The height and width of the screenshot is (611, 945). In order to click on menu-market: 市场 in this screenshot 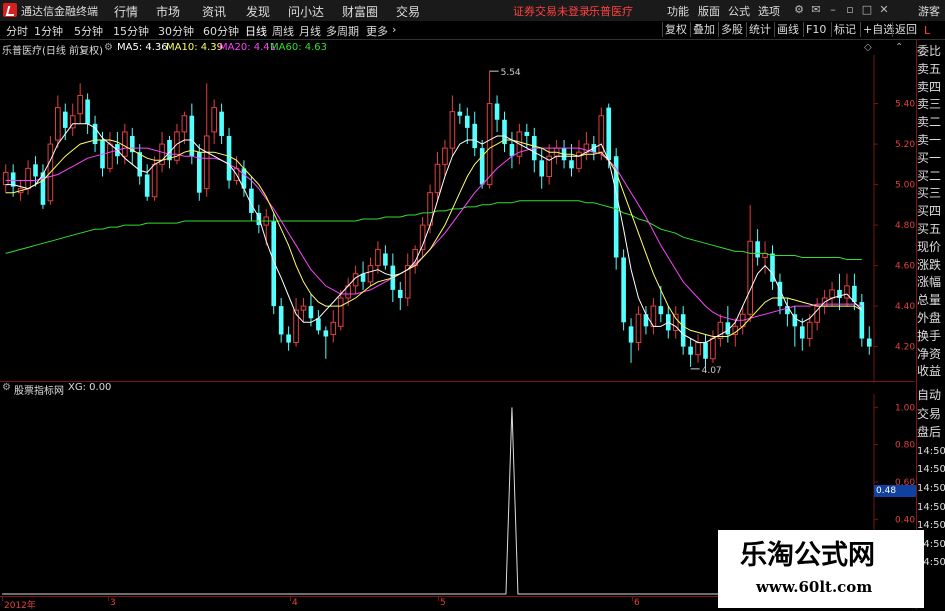, I will do `click(168, 11)`.